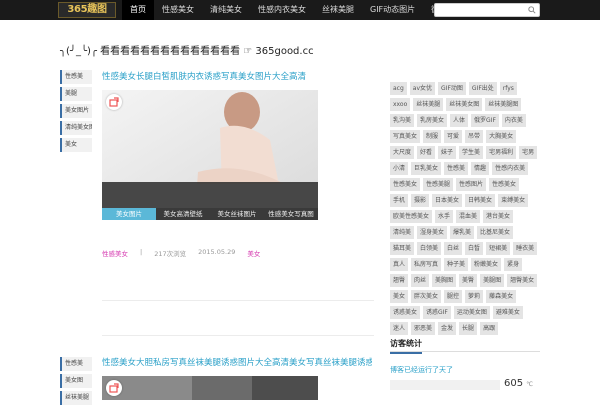 Image resolution: width=600 pixels, height=408 pixels. I want to click on cloud-tag: 港台美女, so click(498, 216).